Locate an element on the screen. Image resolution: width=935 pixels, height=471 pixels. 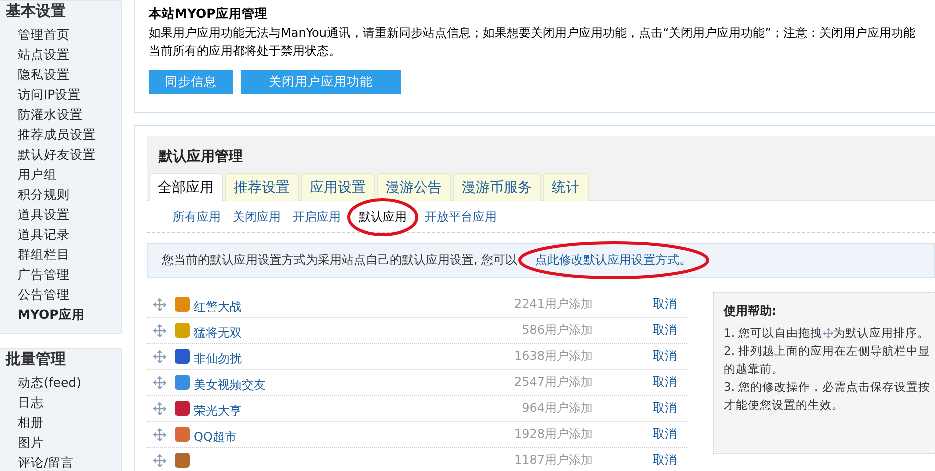
notice-text: 当前所有的应用都将处于禁用状态。 is located at coordinates (245, 51).